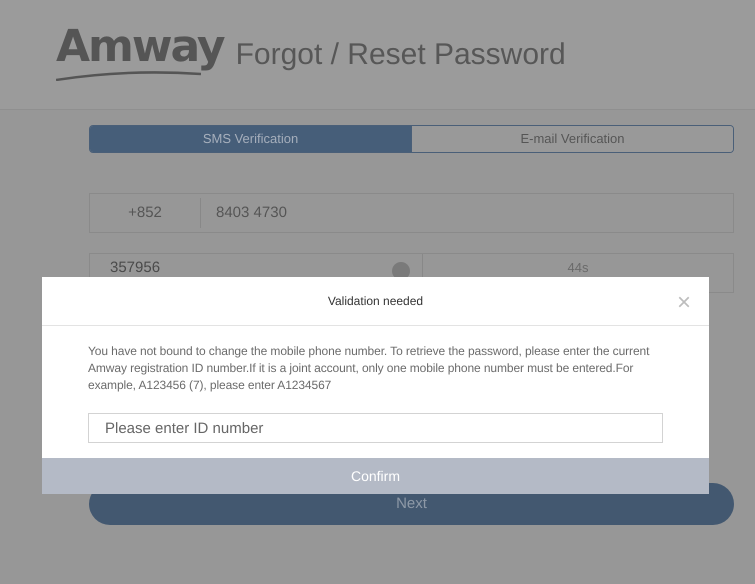 The image size is (755, 584). Describe the element at coordinates (369, 368) in the screenshot. I see `dialog-message: You have not bound to change the mobile phone number. To retrieve the password, please enter the current Amway registration ID number.If it is a joint account, only one mobile phone number must be entered.For example, A123456 (7), please enter A1234567` at that location.